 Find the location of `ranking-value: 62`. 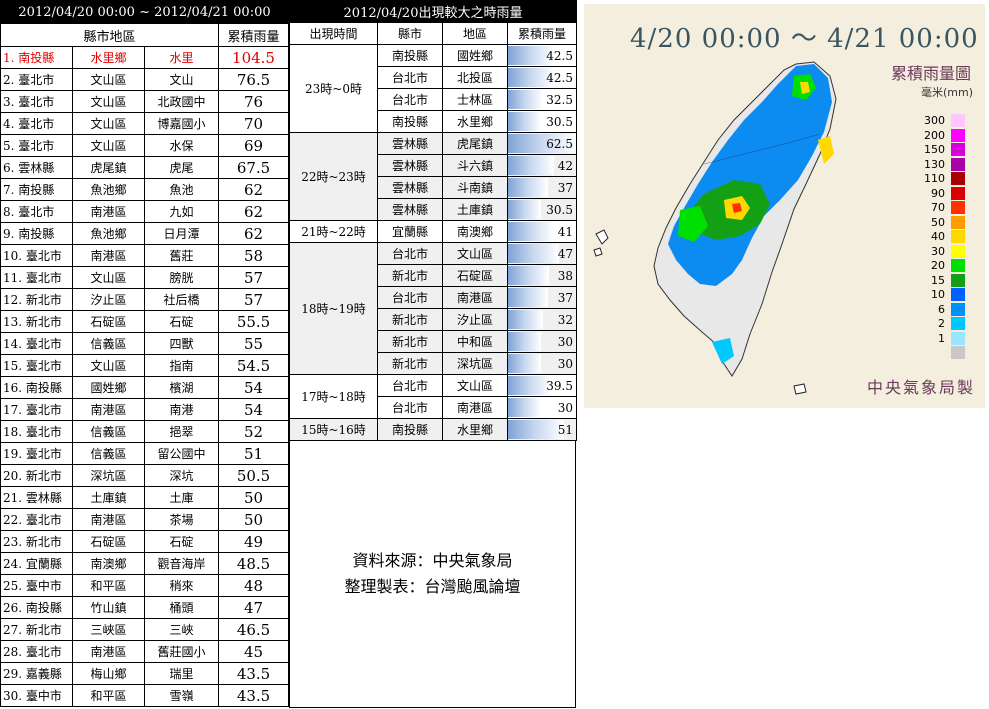

ranking-value: 62 is located at coordinates (253, 189).